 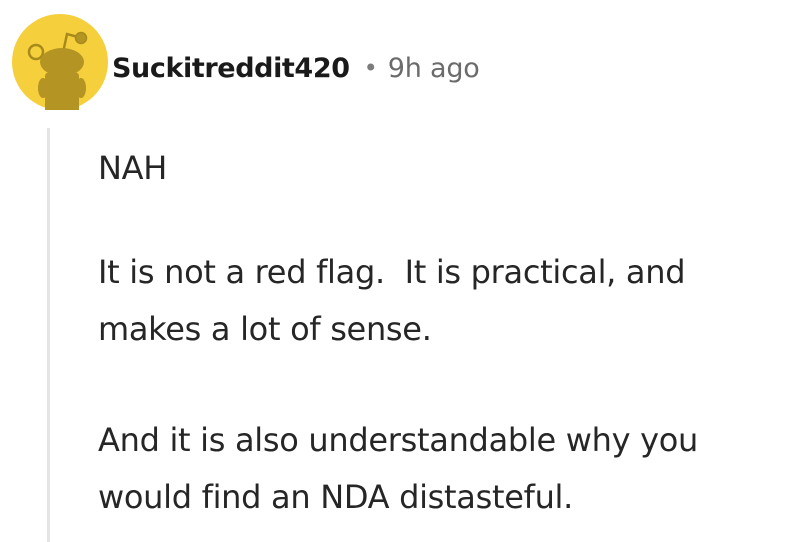 I want to click on snoo-avatar-icon, so click(x=60, y=62).